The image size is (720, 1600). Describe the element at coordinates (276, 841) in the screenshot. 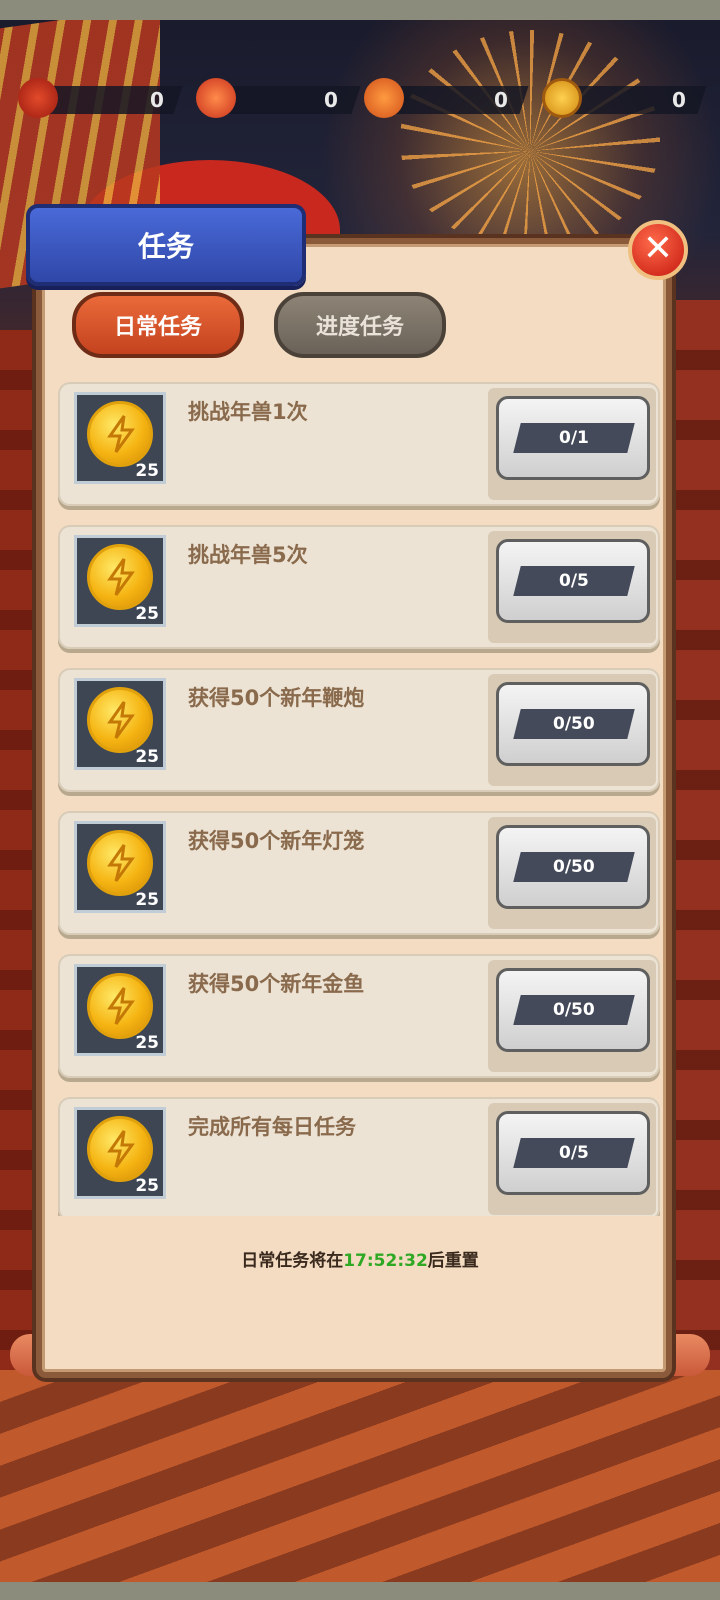

I see `task-name: 获得50个新年灯笼` at that location.